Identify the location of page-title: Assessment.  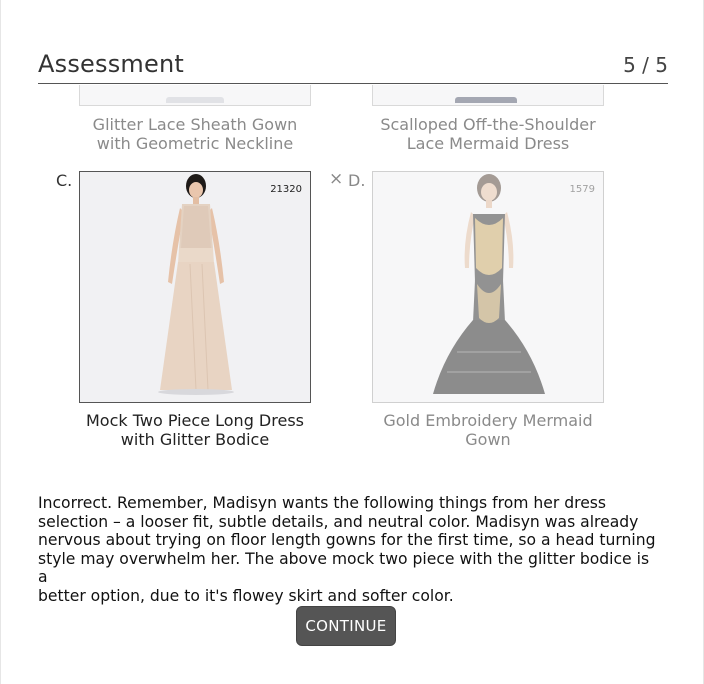
(111, 64).